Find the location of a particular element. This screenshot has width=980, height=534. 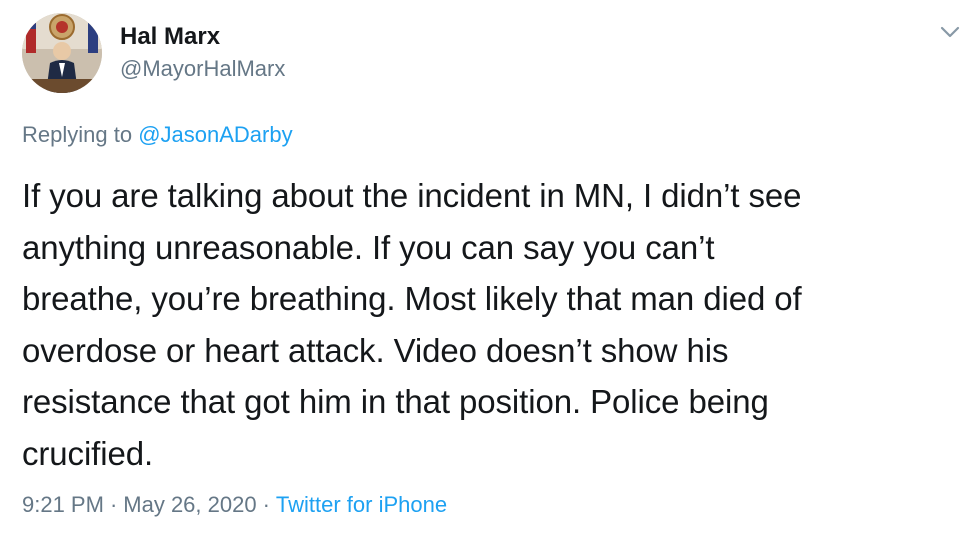

chevron-down-icon is located at coordinates (950, 32).